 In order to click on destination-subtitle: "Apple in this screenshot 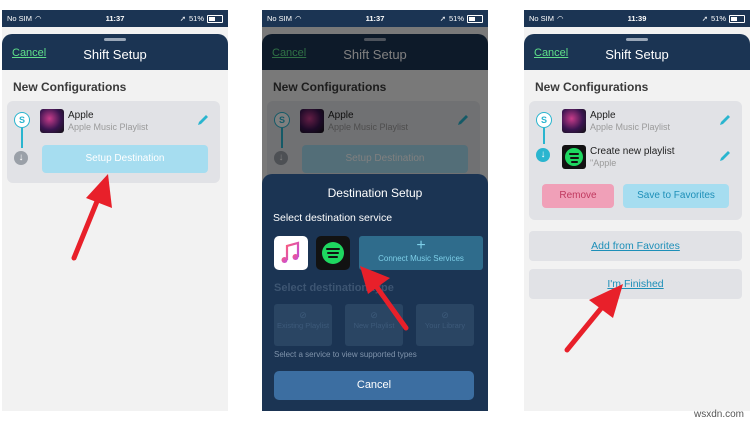, I will do `click(603, 163)`.